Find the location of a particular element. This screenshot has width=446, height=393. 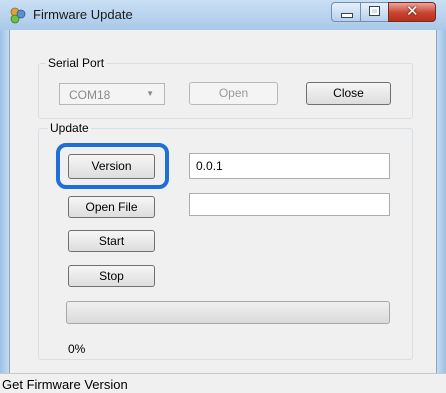

start-button: Start is located at coordinates (111, 241).